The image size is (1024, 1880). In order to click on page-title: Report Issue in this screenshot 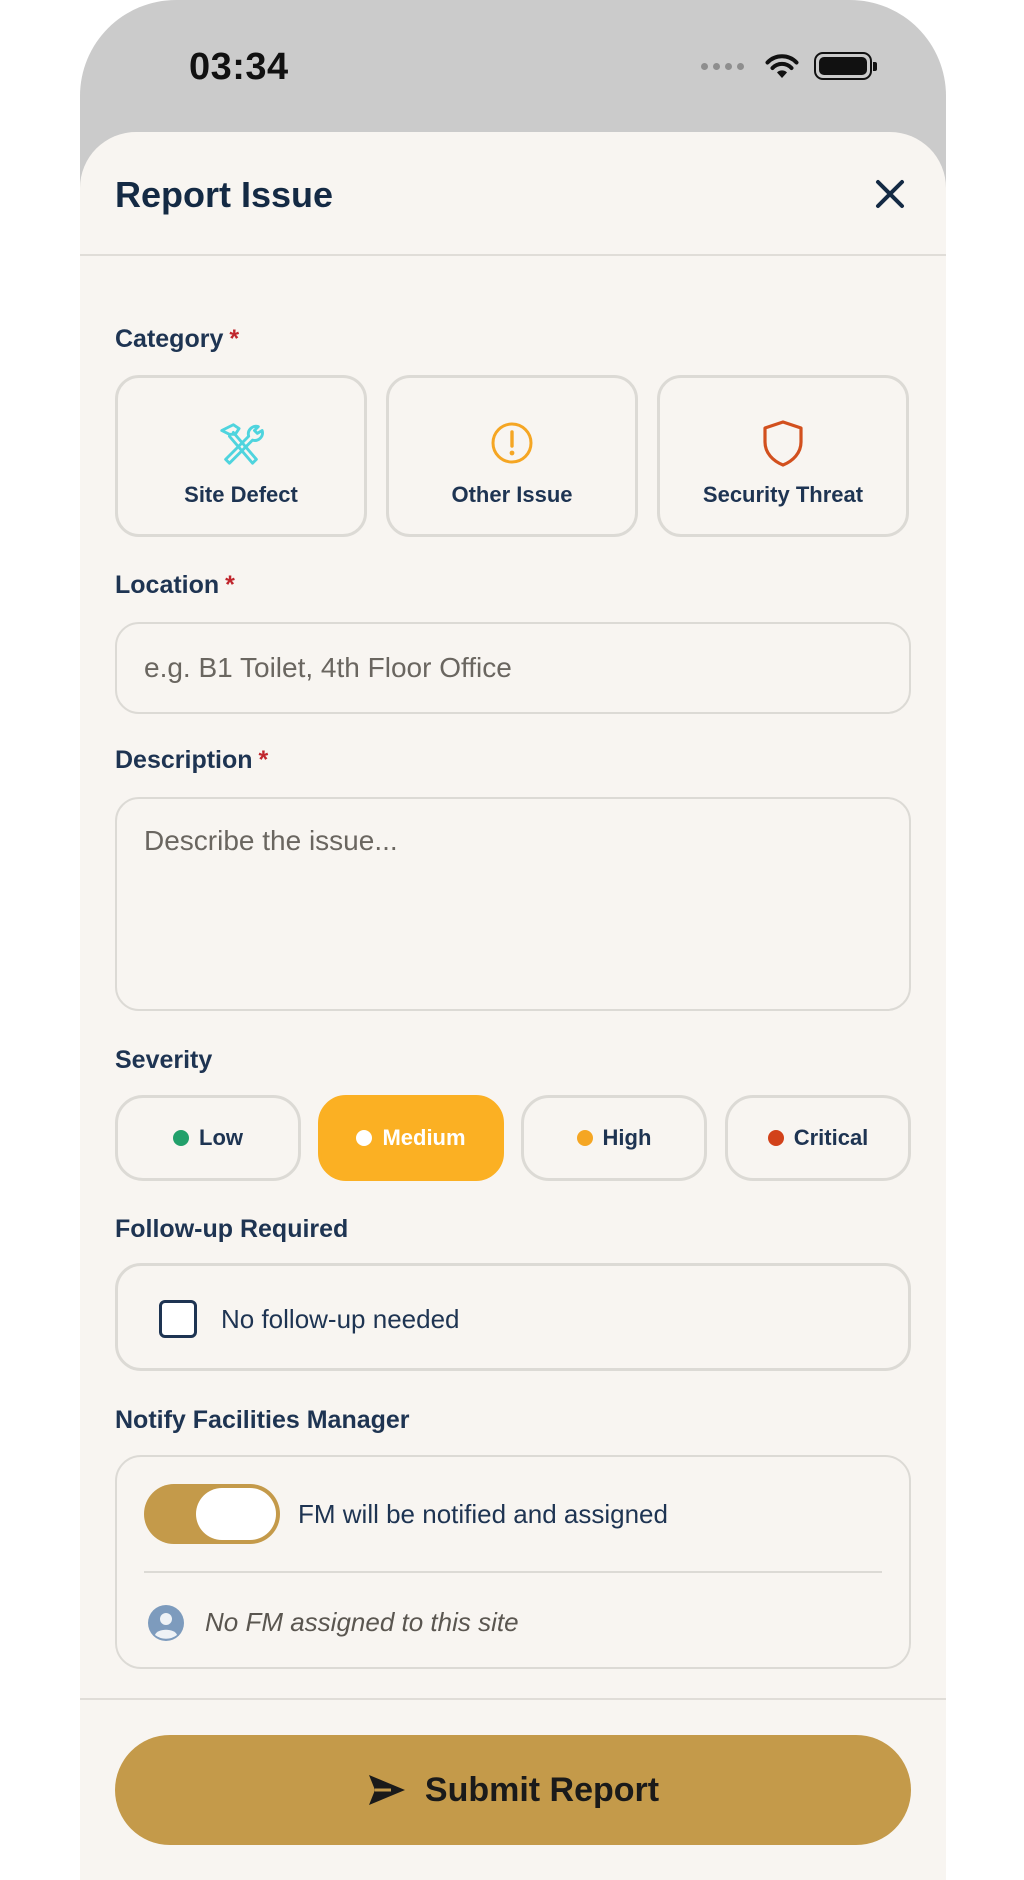, I will do `click(224, 194)`.